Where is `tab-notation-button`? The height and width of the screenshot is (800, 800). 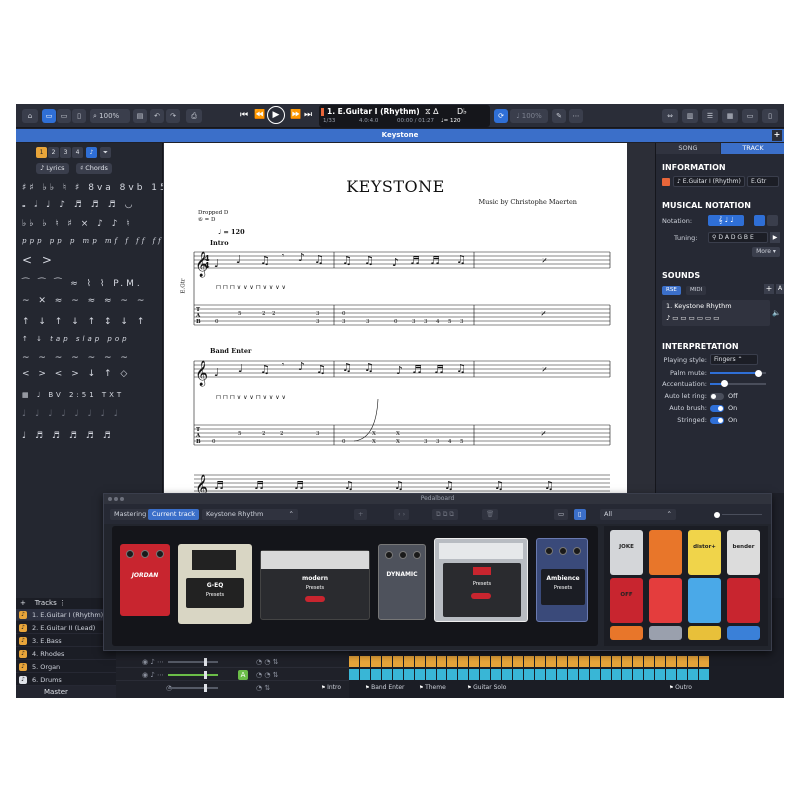 tab-notation-button is located at coordinates (759, 220).